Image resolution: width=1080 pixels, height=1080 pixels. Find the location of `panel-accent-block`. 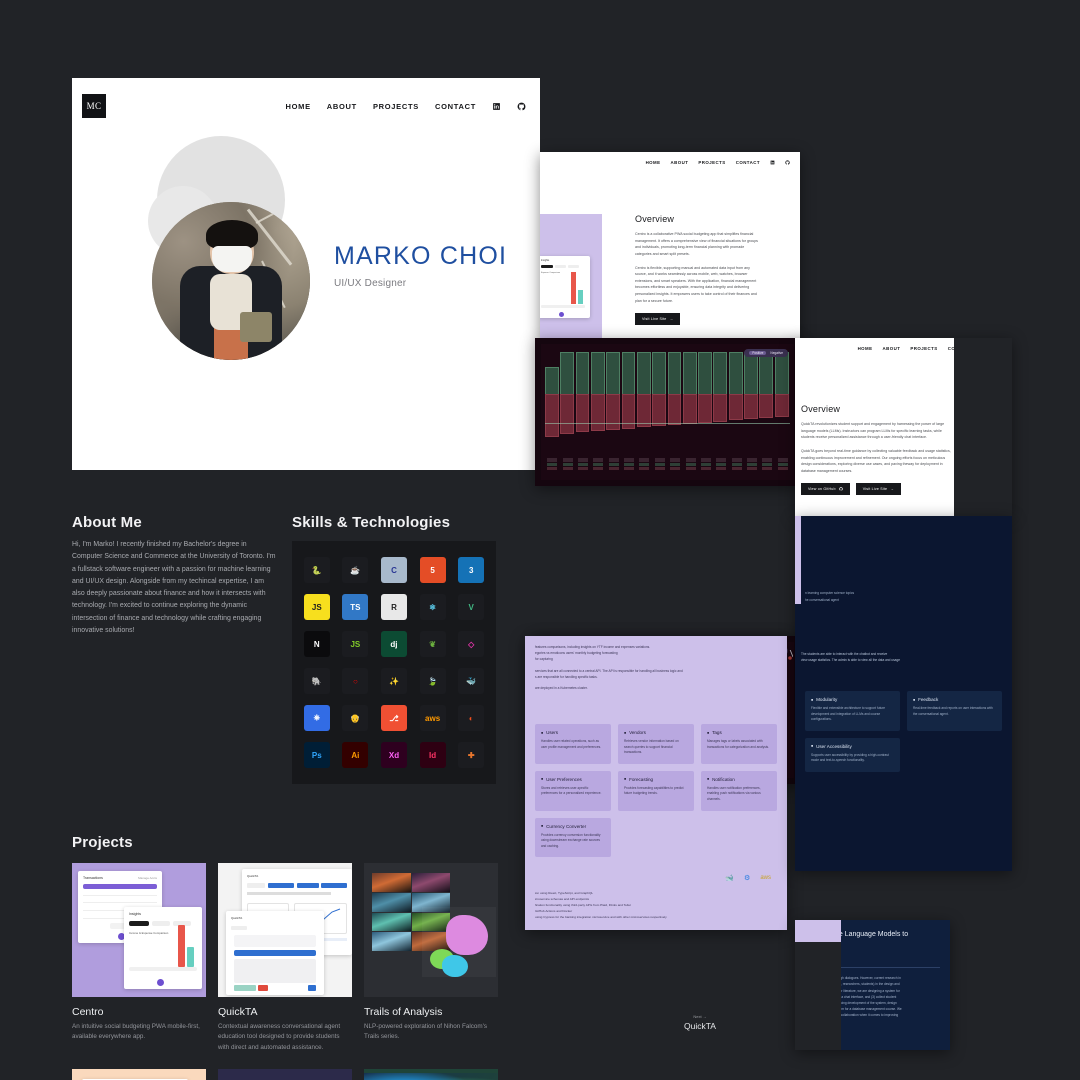

panel-accent-block is located at coordinates (818, 931).